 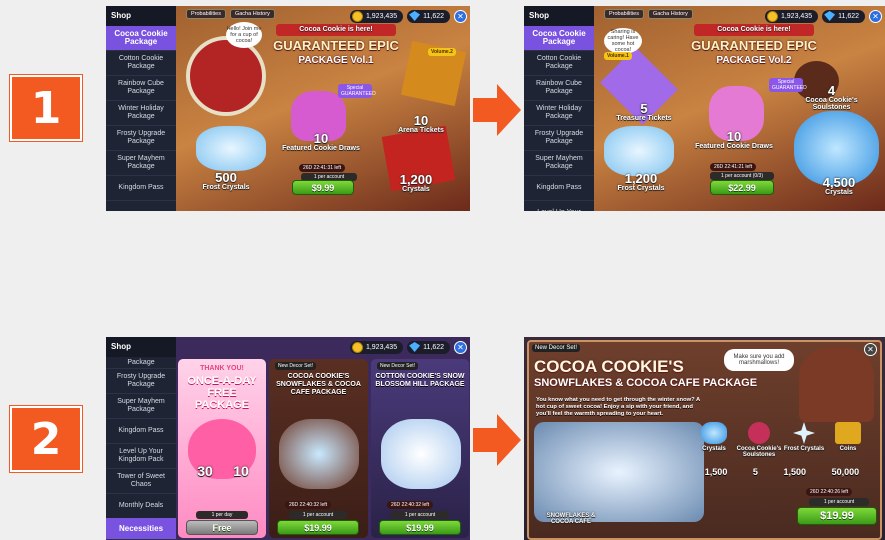 What do you see at coordinates (336, 60) in the screenshot?
I see `package-subtitle: PACKAGE Vol.1` at bounding box center [336, 60].